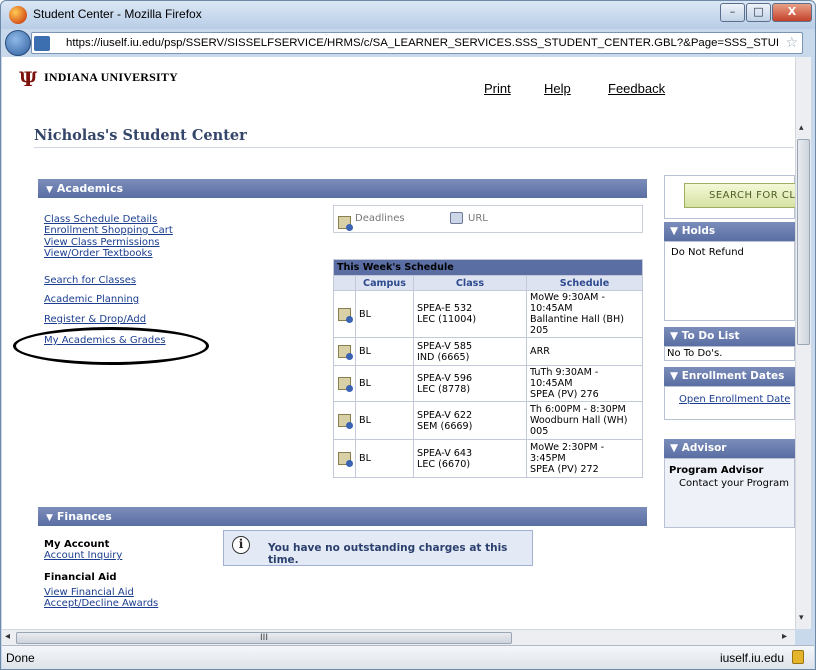 The image size is (816, 670). I want to click on schedule-cell: TuTh 9:30AM -10:45AM SPEA (PV) 276, so click(584, 383).